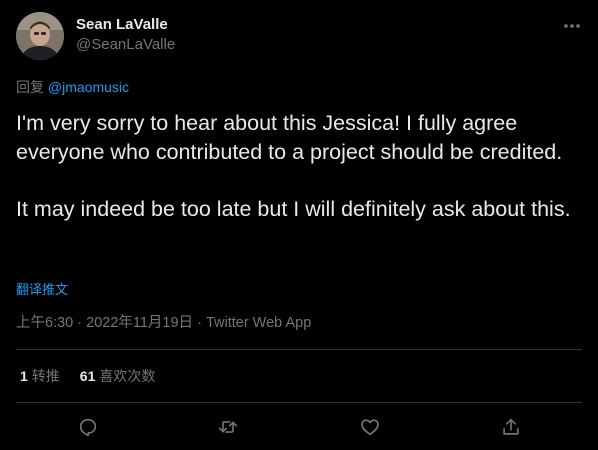 The width and height of the screenshot is (598, 450). I want to click on more-icon, so click(572, 26).